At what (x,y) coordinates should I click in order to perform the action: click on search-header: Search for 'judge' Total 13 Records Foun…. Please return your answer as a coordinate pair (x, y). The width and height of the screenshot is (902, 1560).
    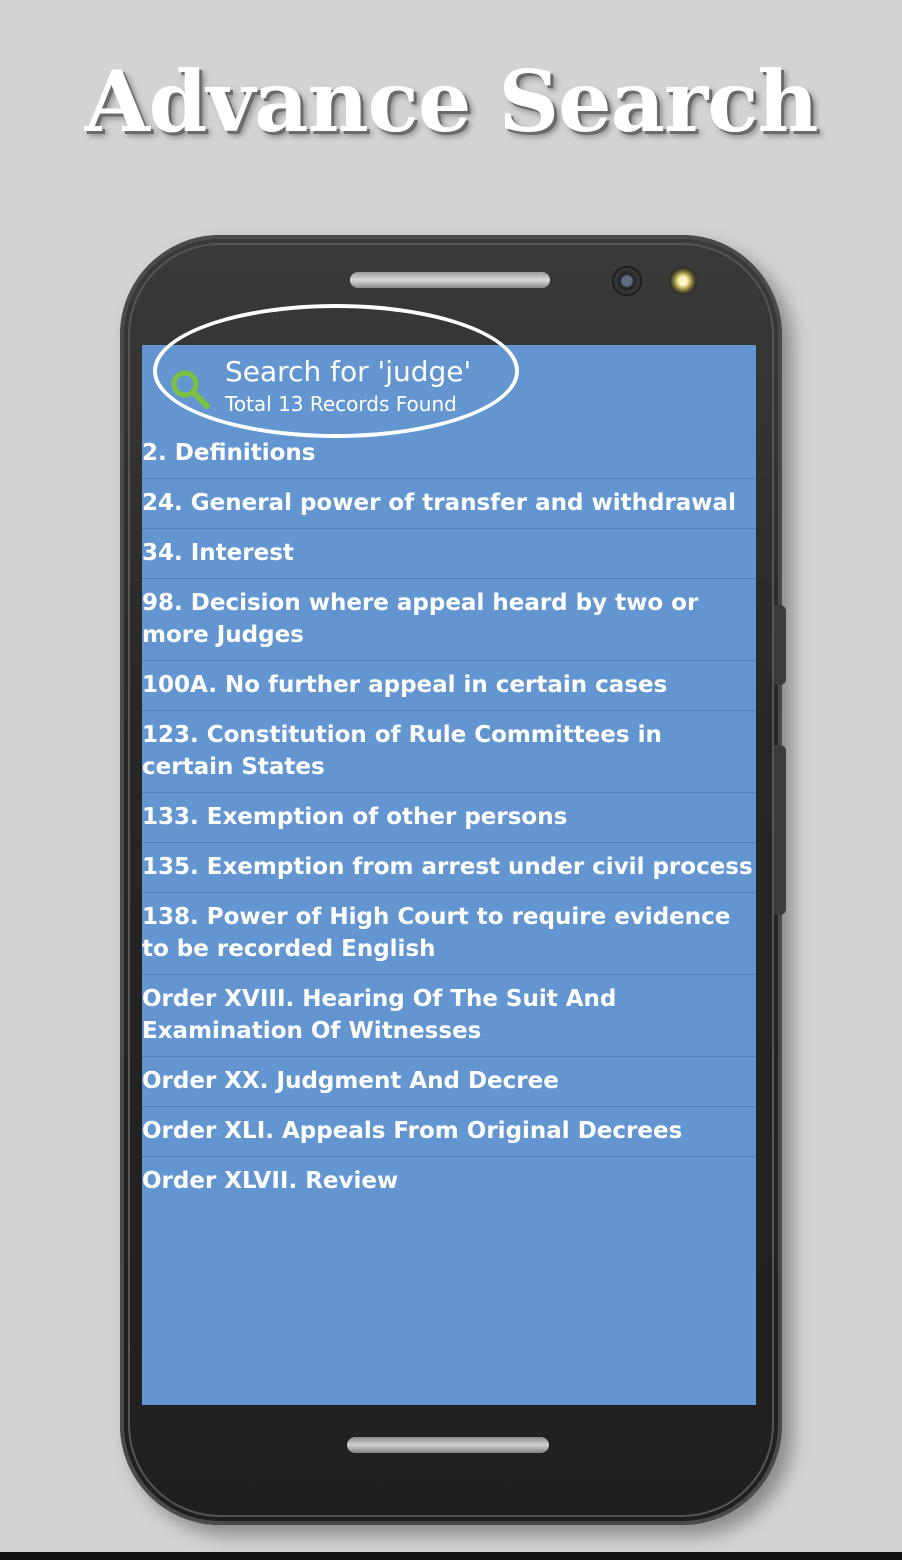
    Looking at the image, I should click on (449, 385).